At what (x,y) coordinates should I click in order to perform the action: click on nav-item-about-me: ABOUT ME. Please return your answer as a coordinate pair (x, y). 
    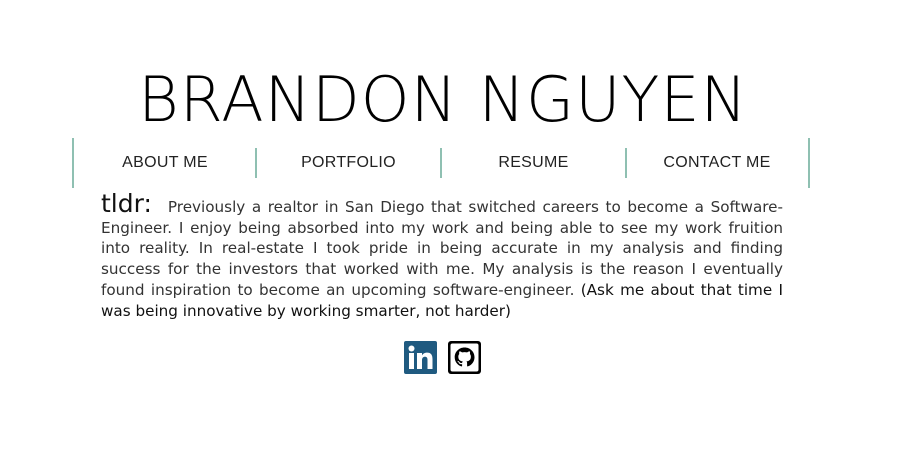
    Looking at the image, I should click on (165, 163).